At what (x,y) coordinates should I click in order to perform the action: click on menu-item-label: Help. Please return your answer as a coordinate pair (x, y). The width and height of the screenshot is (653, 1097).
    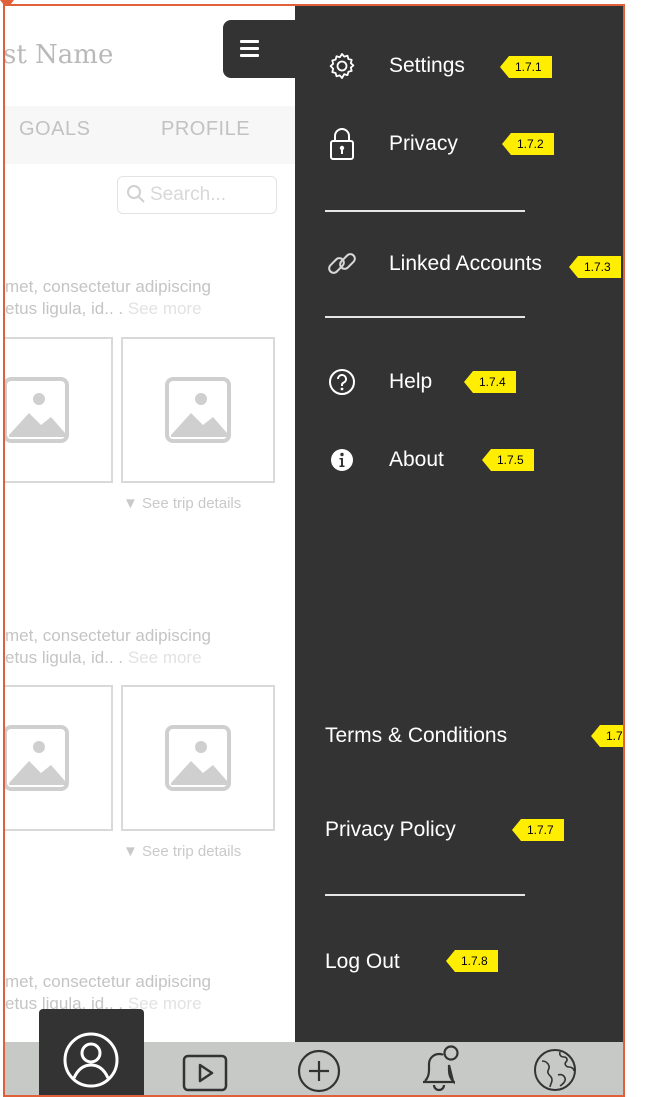
    Looking at the image, I should click on (411, 381).